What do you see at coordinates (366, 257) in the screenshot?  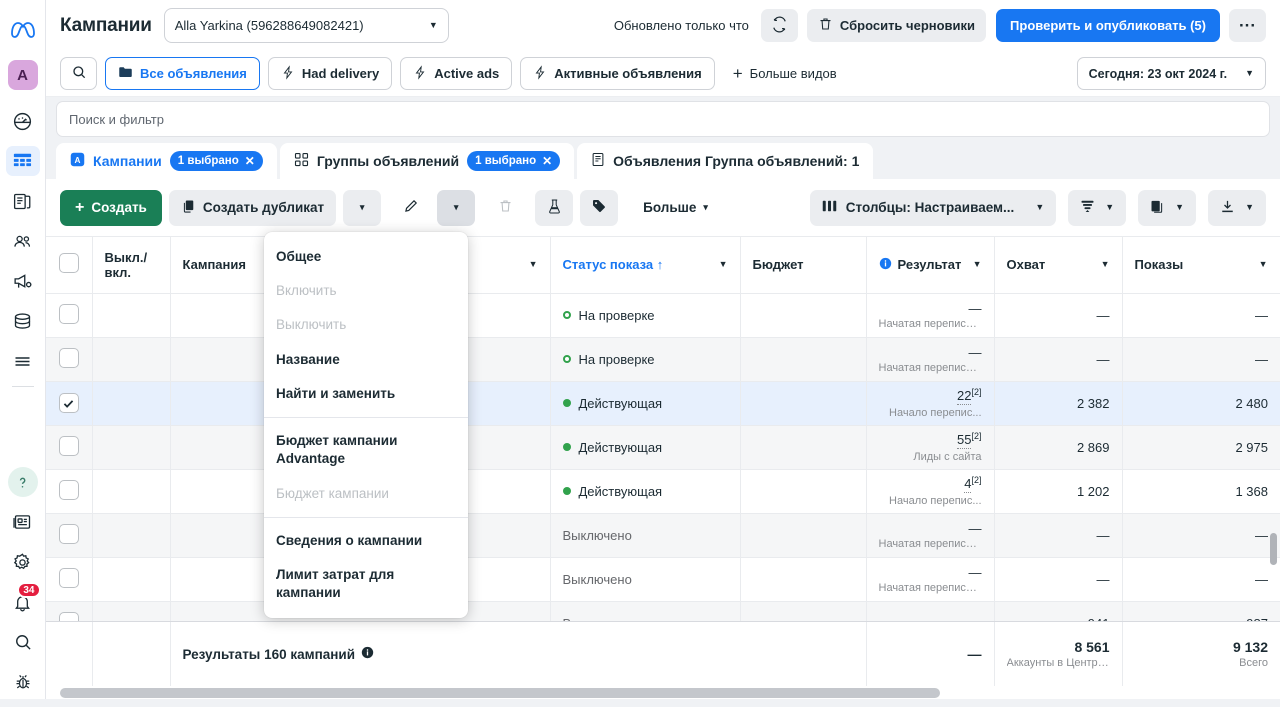 I see `menu-item: Общее` at bounding box center [366, 257].